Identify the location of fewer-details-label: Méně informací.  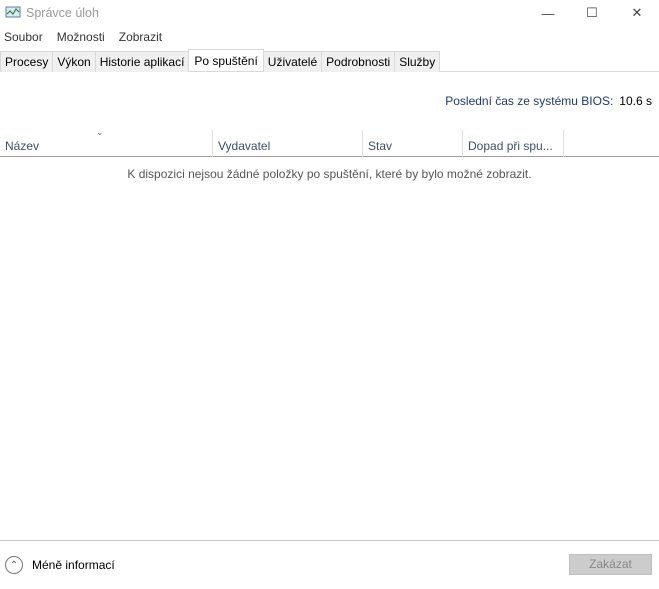
(73, 565).